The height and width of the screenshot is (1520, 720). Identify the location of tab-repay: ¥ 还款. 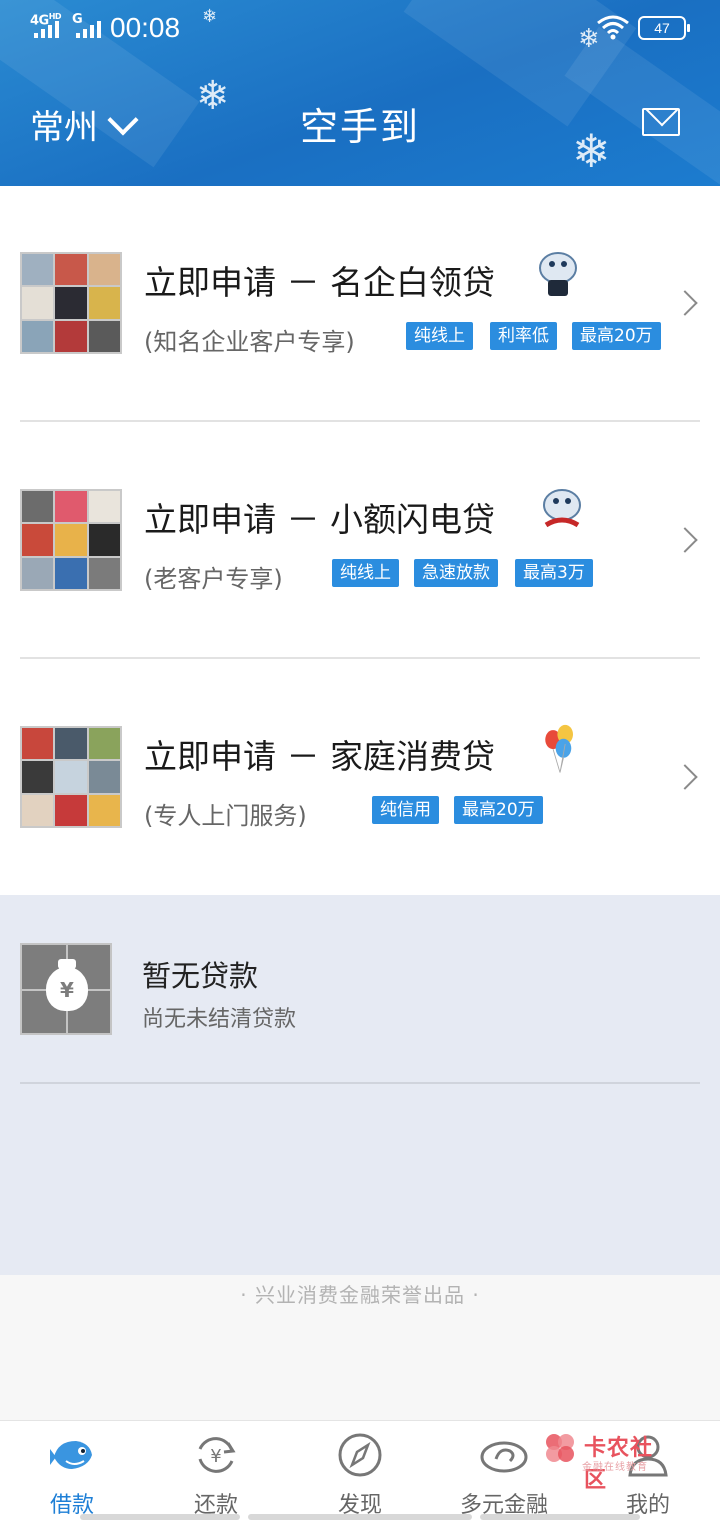
(216, 1470).